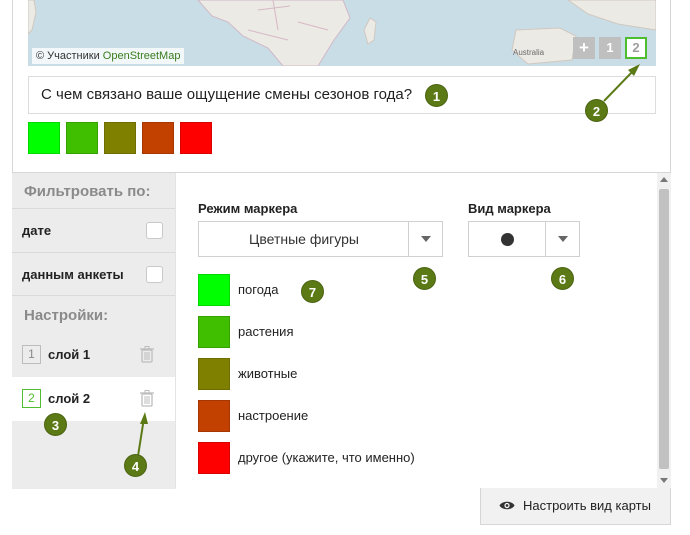  I want to click on panel-scrollbar, so click(664, 331).